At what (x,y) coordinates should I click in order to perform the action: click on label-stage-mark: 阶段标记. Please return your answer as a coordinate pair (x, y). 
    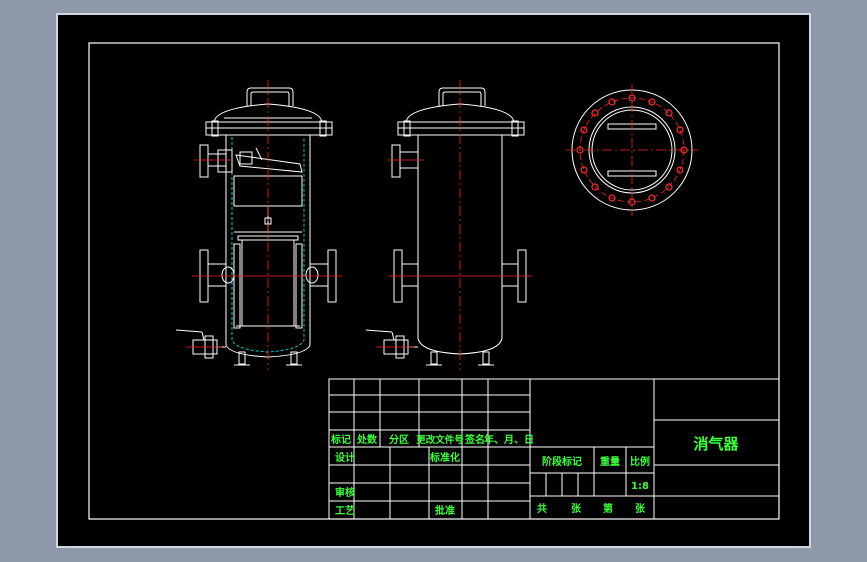
    Looking at the image, I should click on (562, 461).